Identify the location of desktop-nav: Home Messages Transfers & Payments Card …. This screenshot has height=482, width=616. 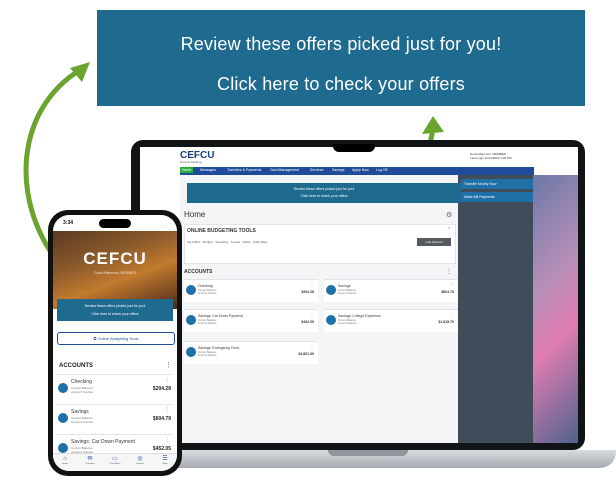
(357, 171).